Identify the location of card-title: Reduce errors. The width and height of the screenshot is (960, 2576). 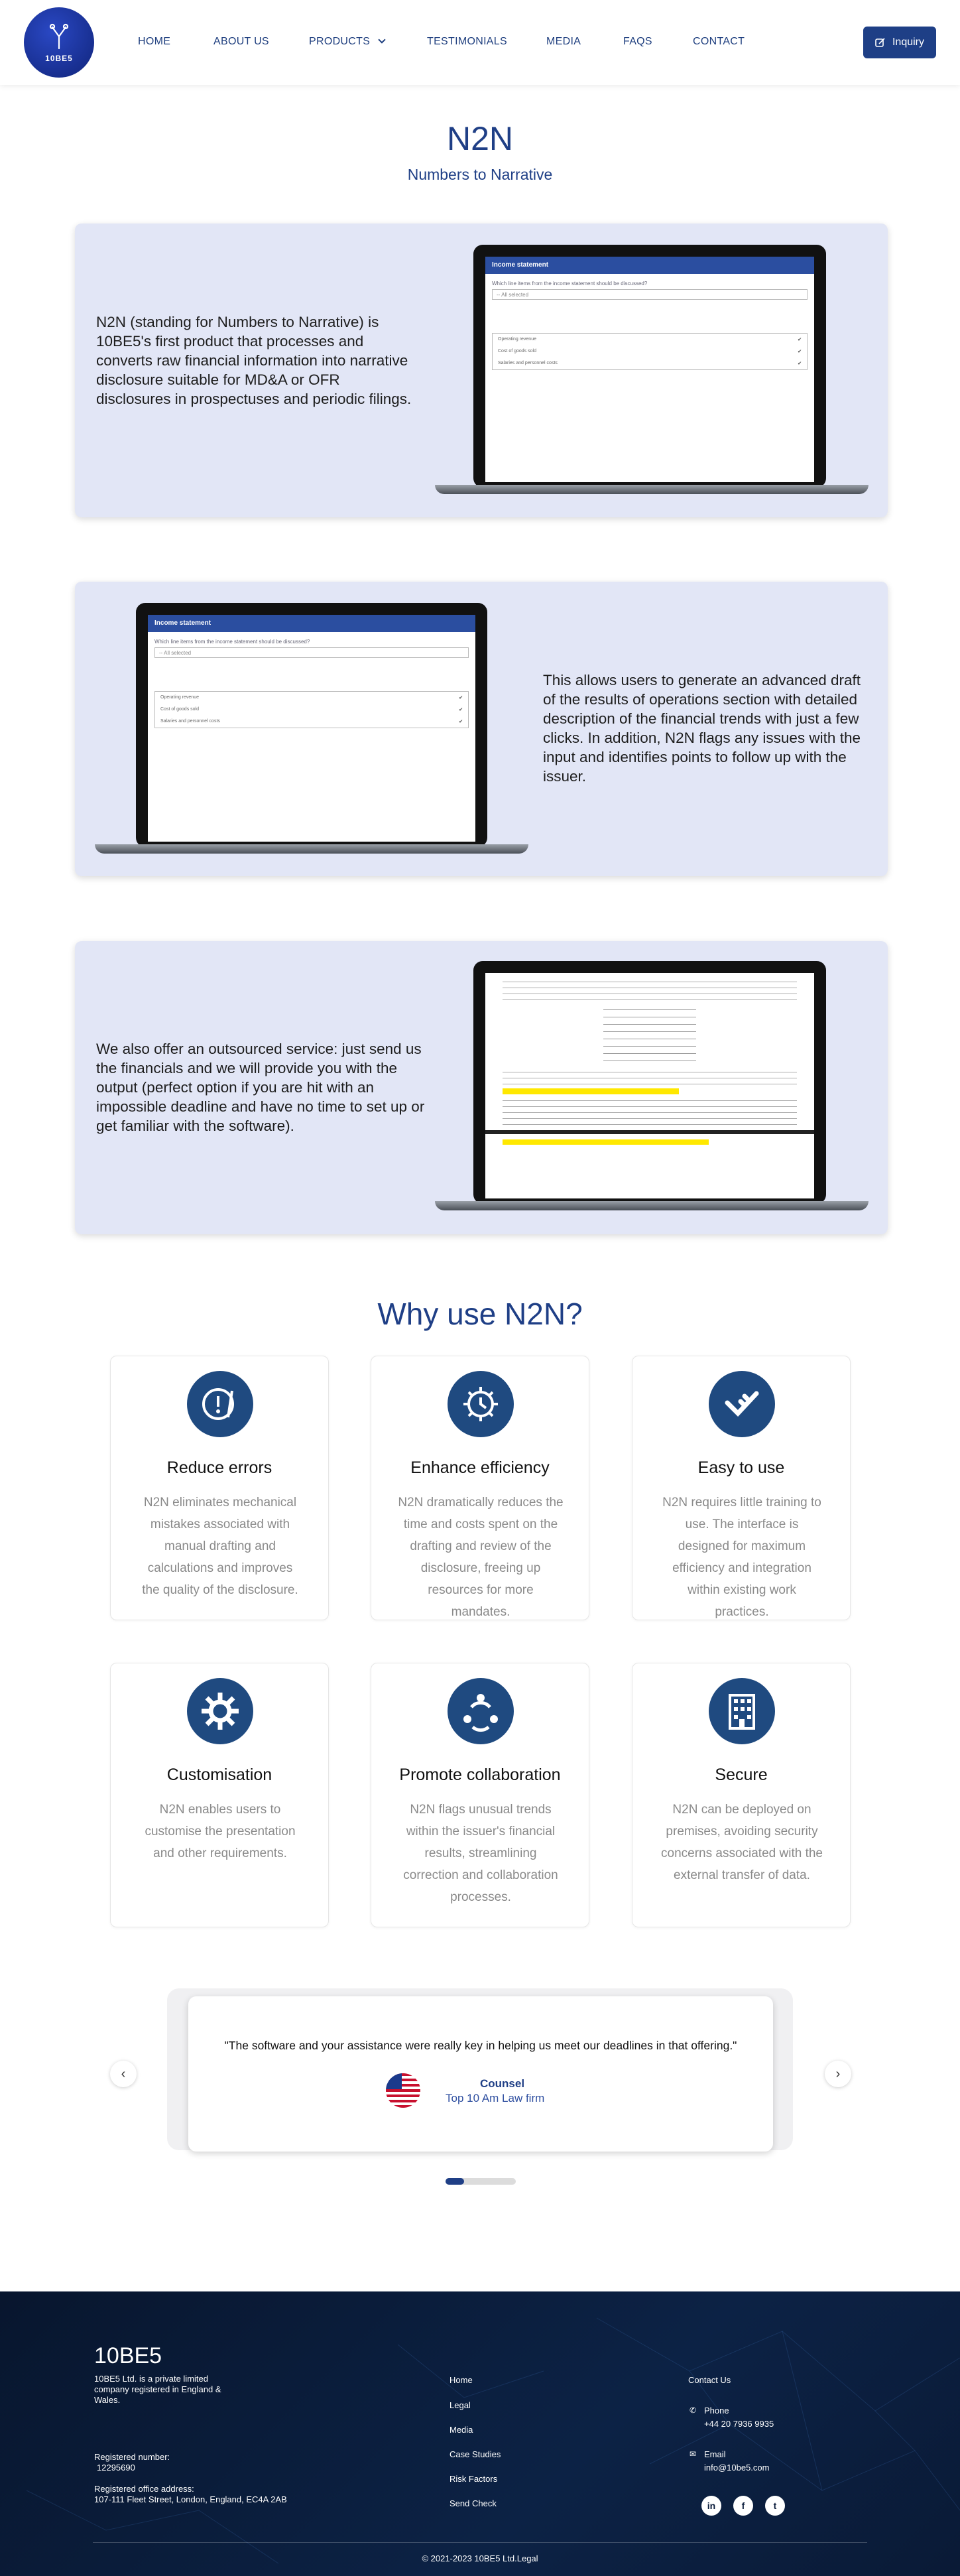
(219, 1468).